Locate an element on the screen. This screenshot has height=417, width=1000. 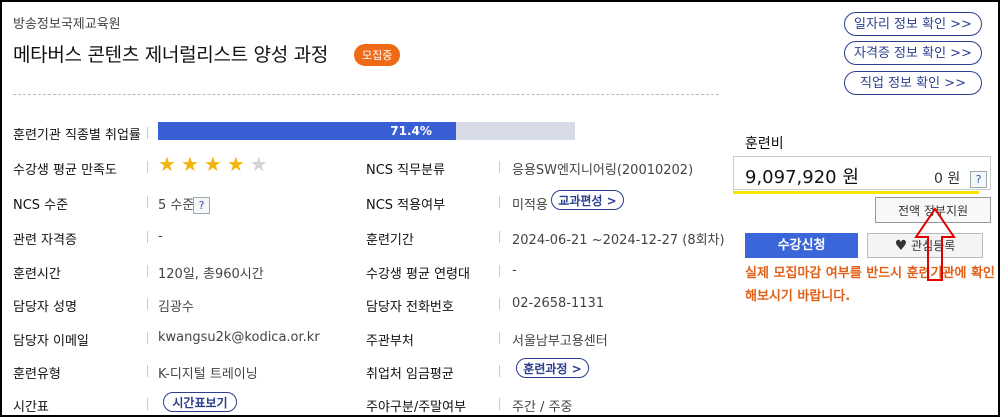
dept-value: 서울남부고용센터 is located at coordinates (560, 341).